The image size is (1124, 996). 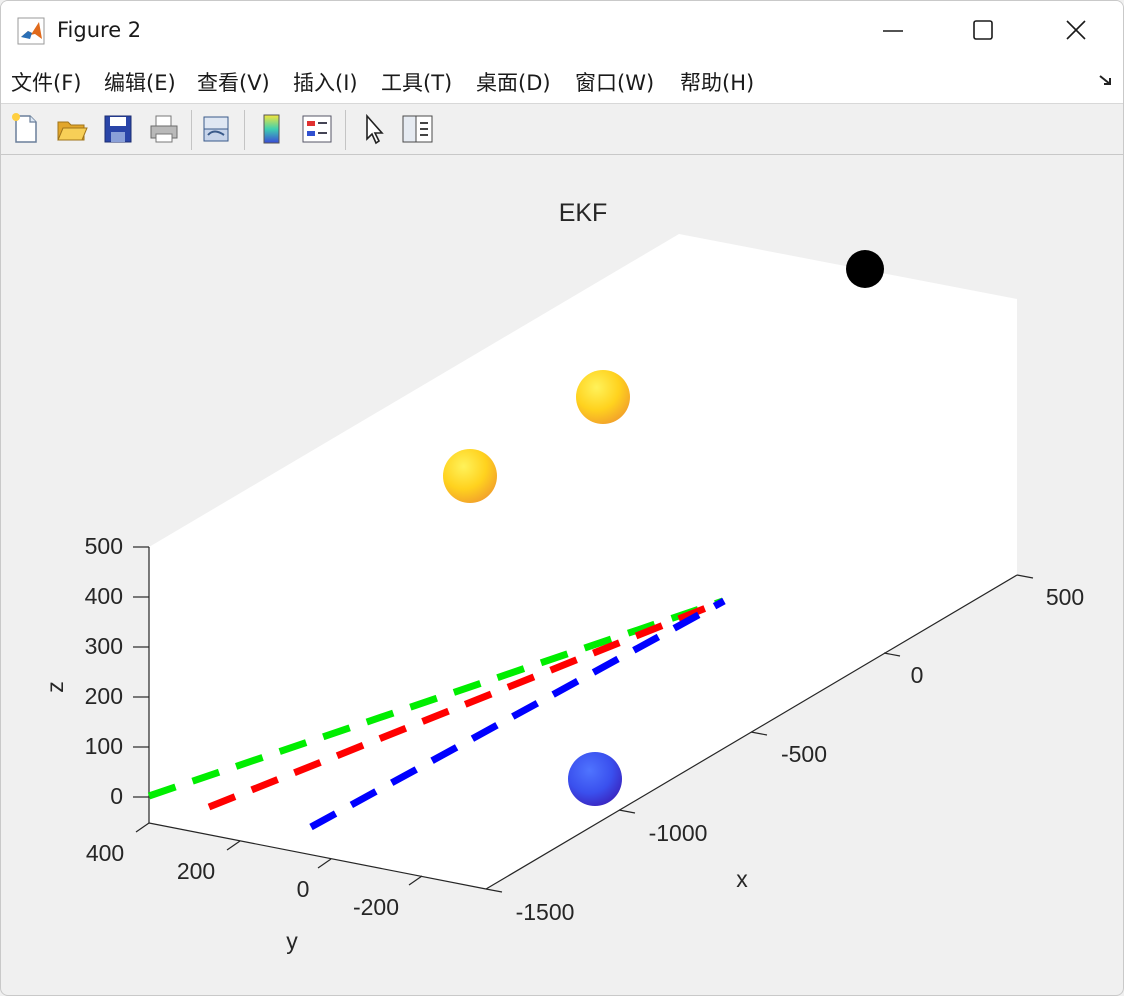 What do you see at coordinates (104, 696) in the screenshot?
I see `z-tick-label: 200` at bounding box center [104, 696].